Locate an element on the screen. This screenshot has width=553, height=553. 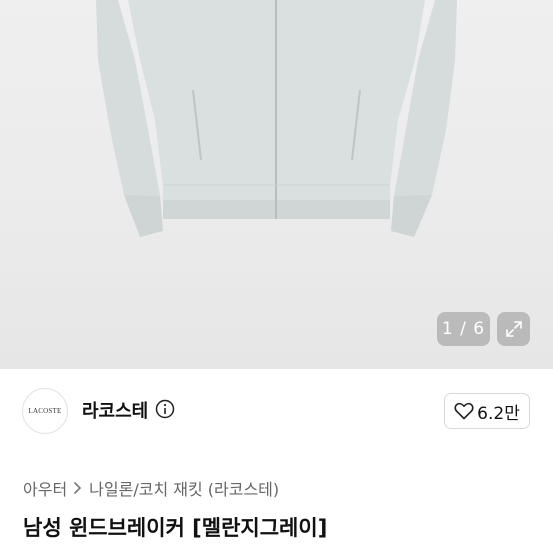
like-count: 6.2만 is located at coordinates (498, 413).